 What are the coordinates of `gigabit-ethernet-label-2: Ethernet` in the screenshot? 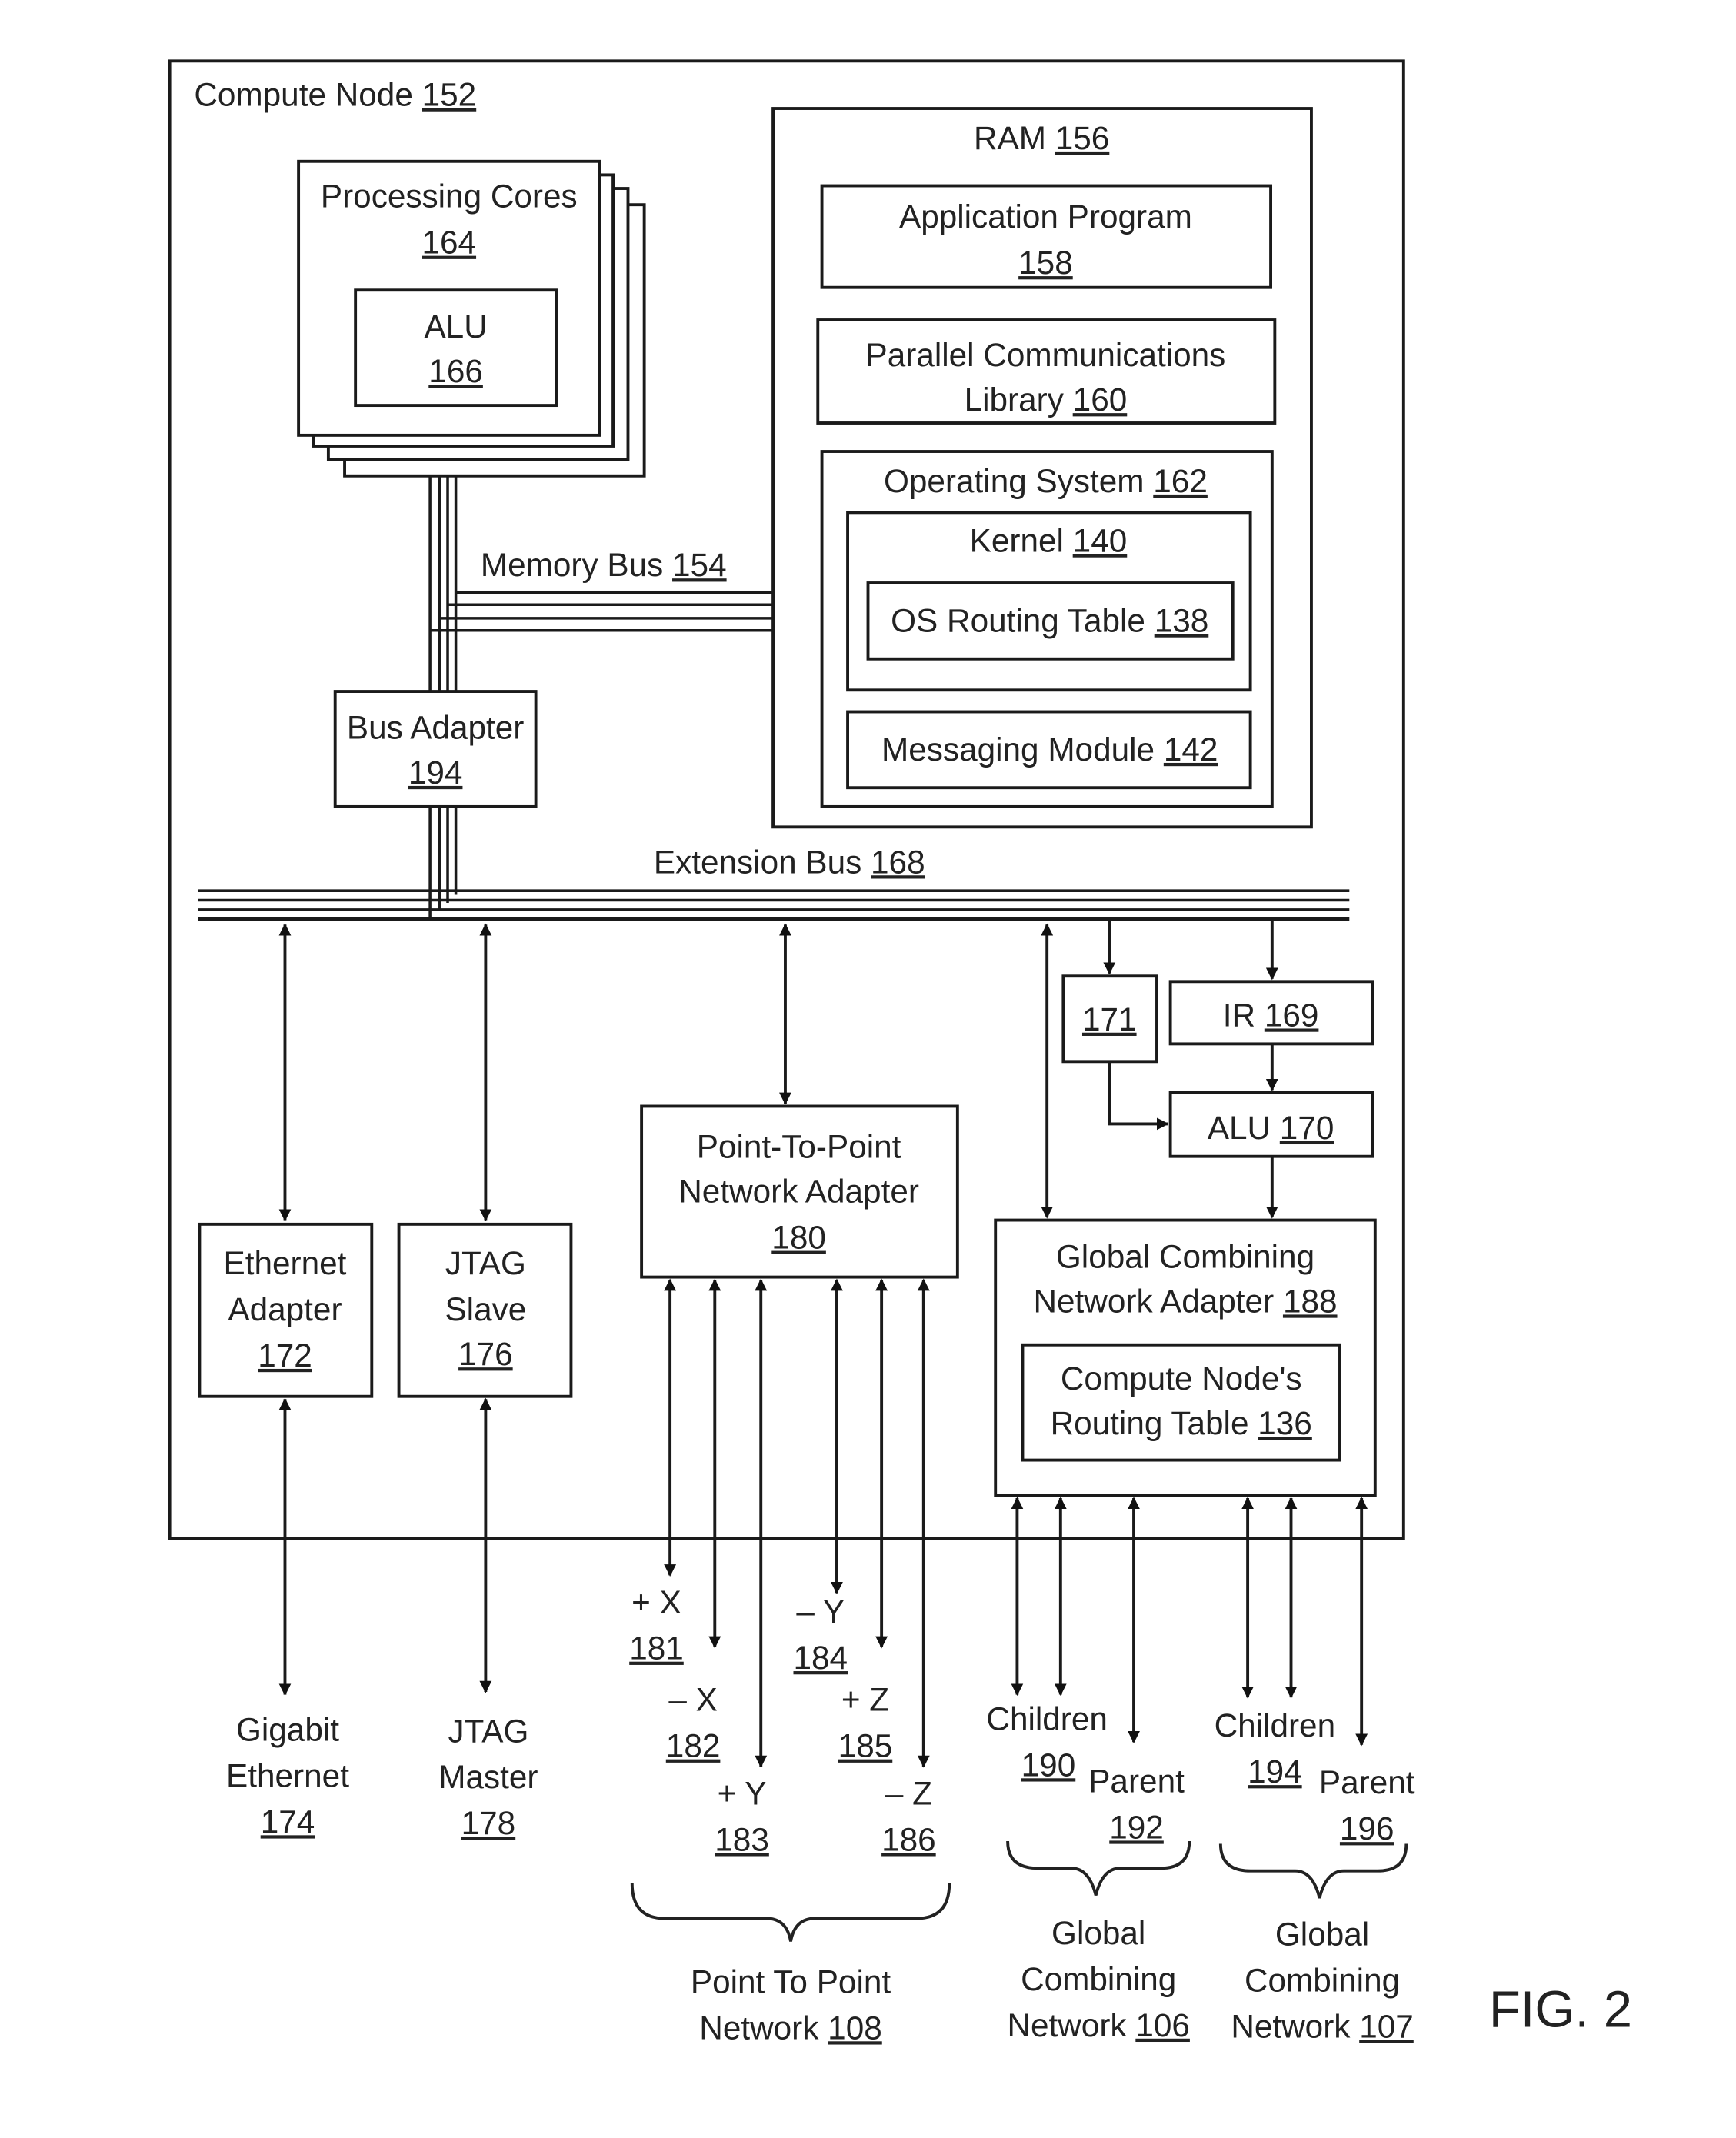 It's located at (287, 1775).